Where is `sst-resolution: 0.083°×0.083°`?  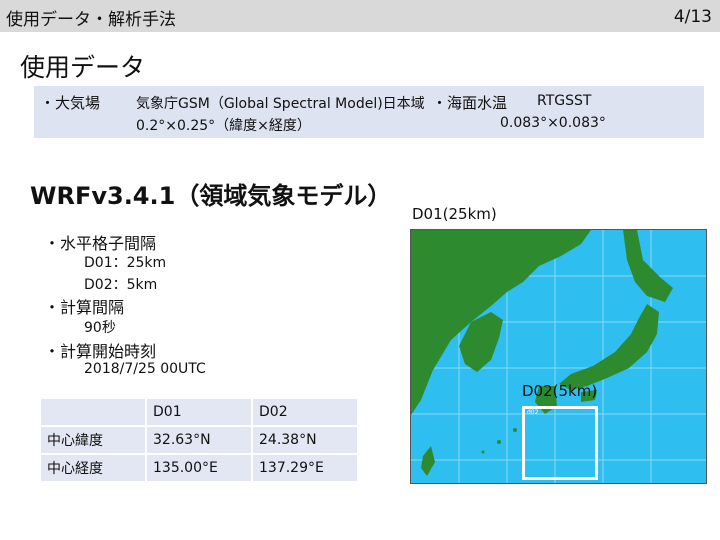 sst-resolution: 0.083°×0.083° is located at coordinates (553, 123).